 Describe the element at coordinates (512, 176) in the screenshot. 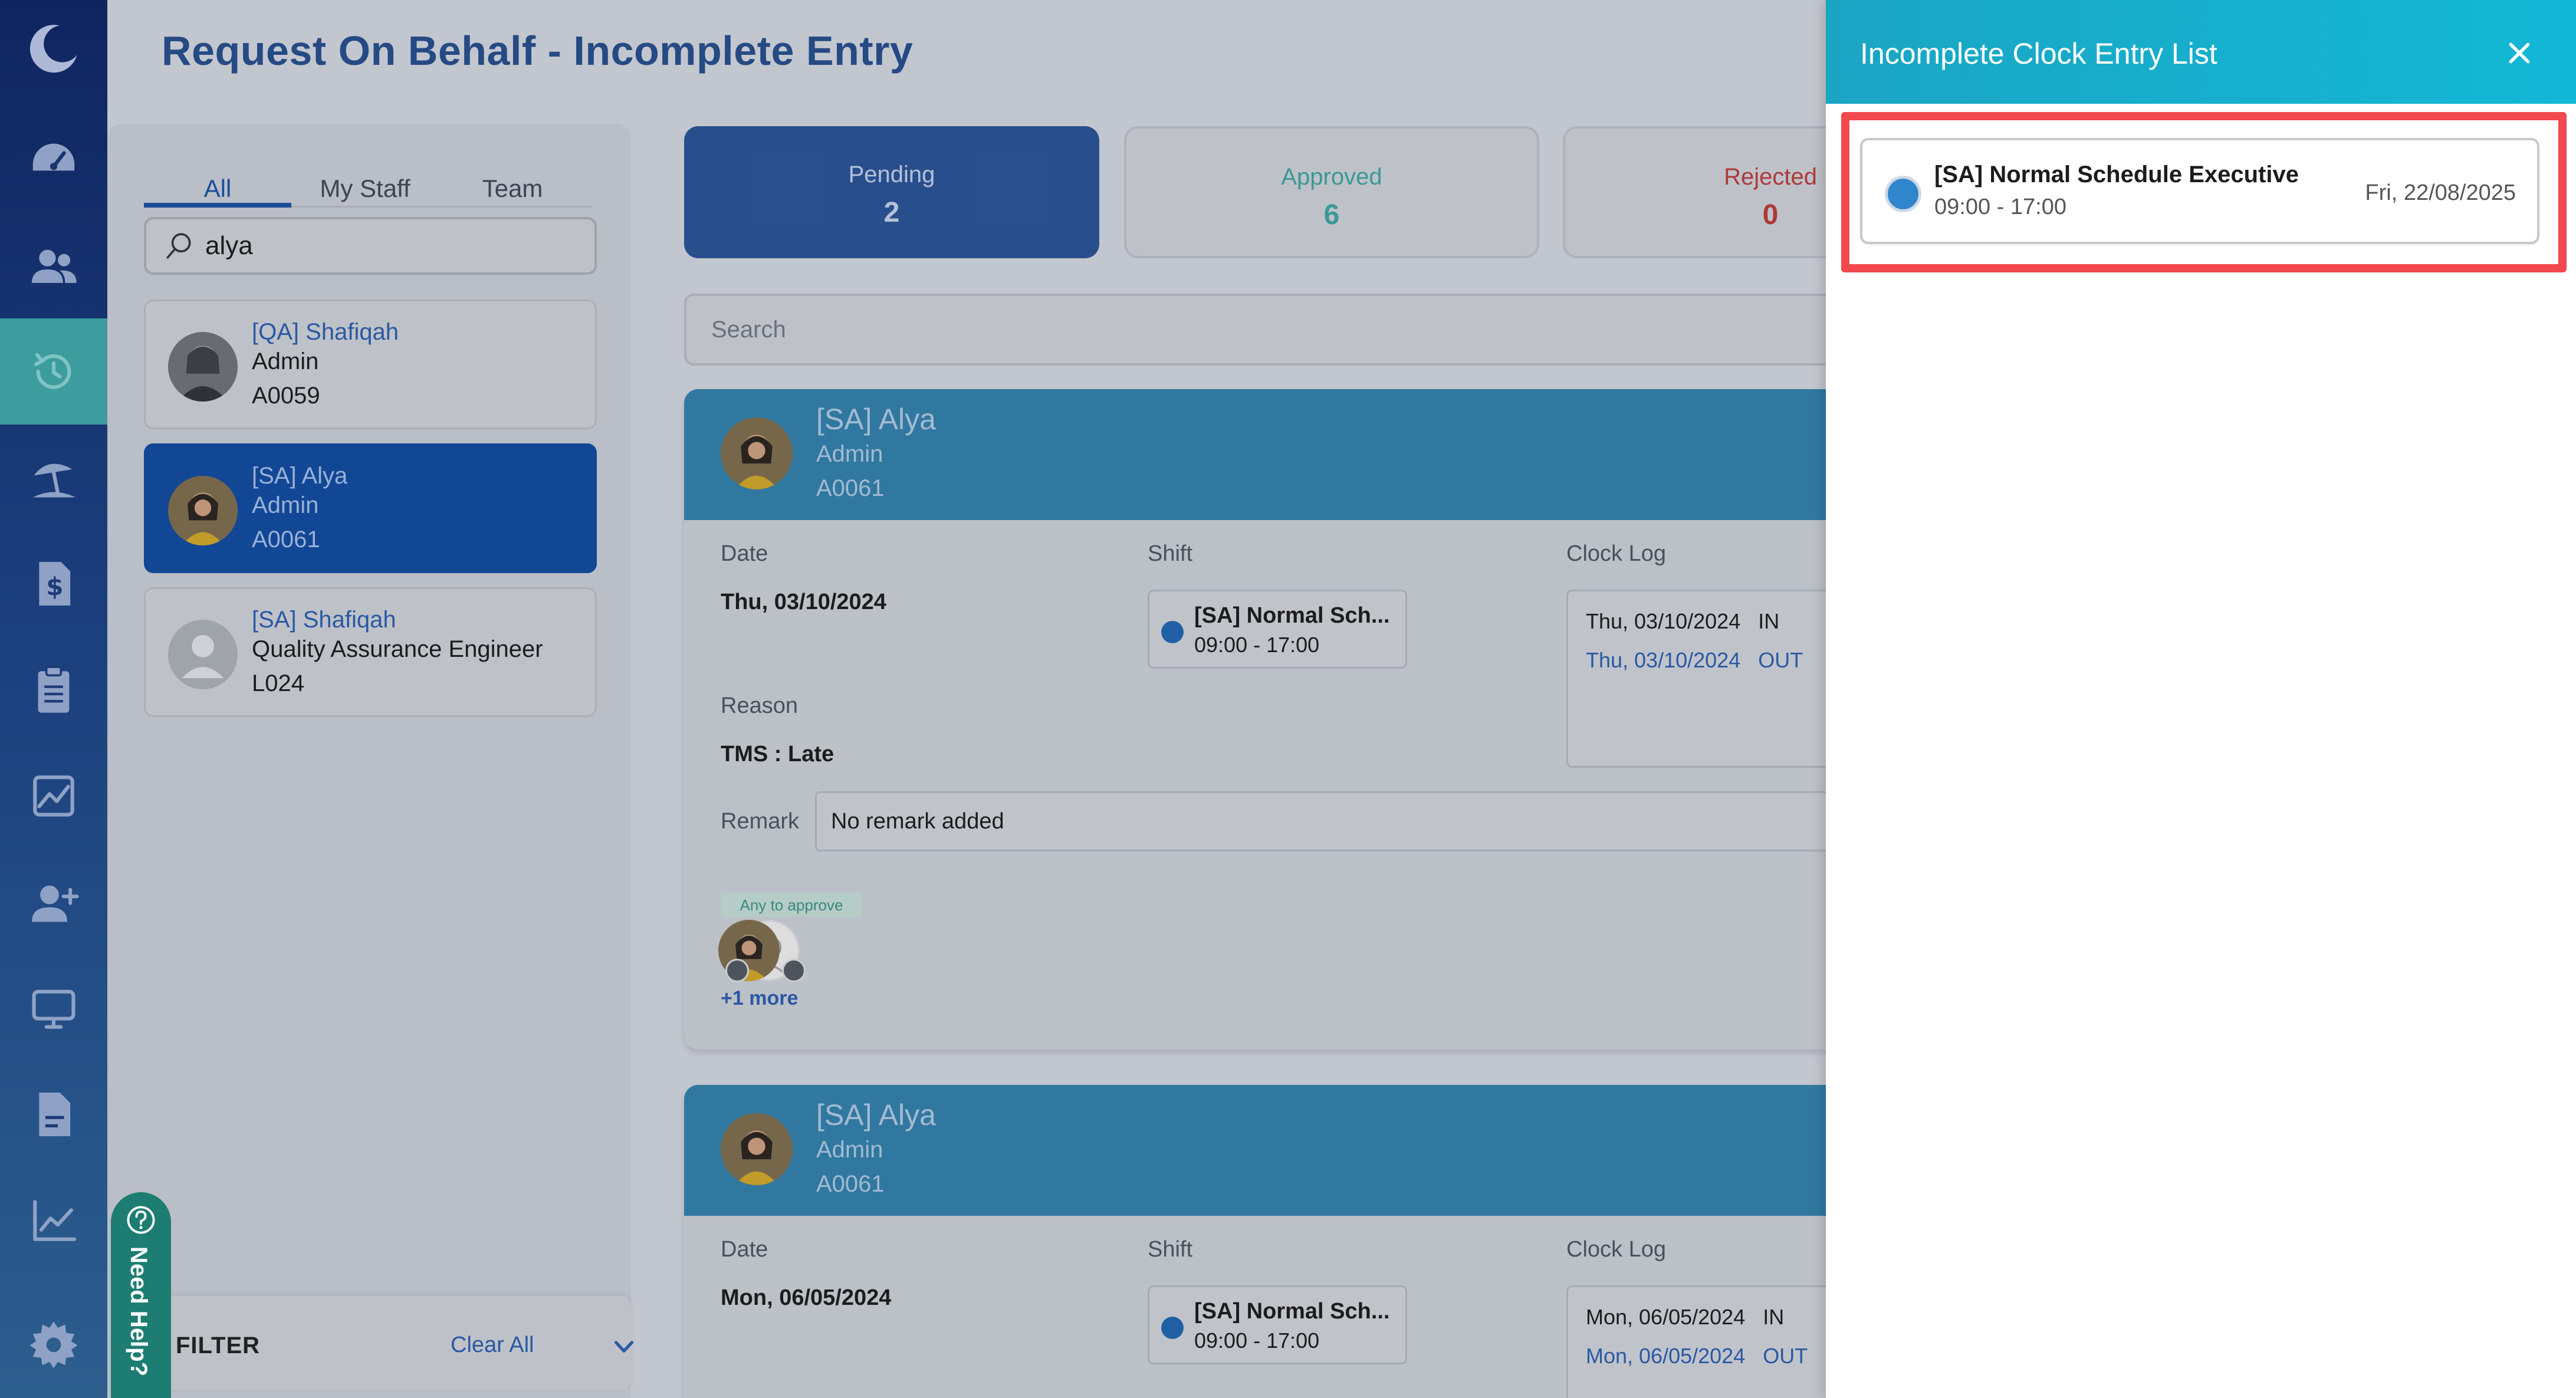

I see `tab-team: Team` at that location.